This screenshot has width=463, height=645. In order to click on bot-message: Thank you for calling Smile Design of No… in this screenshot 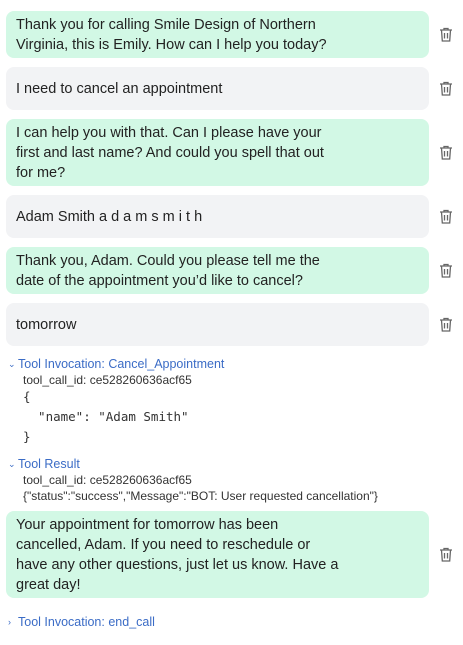, I will do `click(217, 34)`.